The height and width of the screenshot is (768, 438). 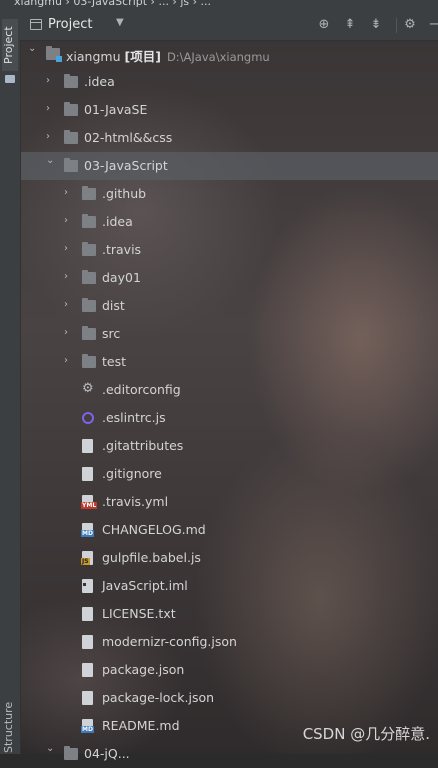 I want to click on tree-folder-row: › 01-JavaSE, so click(x=229, y=110).